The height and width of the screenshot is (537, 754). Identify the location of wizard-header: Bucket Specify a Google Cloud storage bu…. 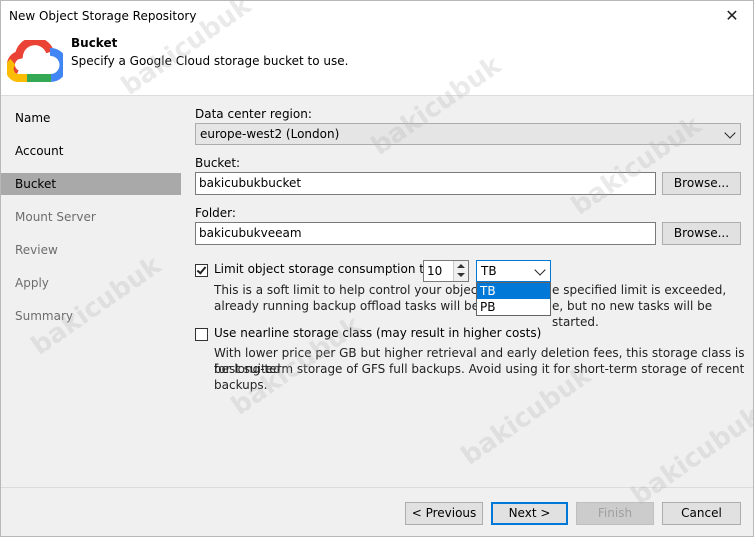
(377, 64).